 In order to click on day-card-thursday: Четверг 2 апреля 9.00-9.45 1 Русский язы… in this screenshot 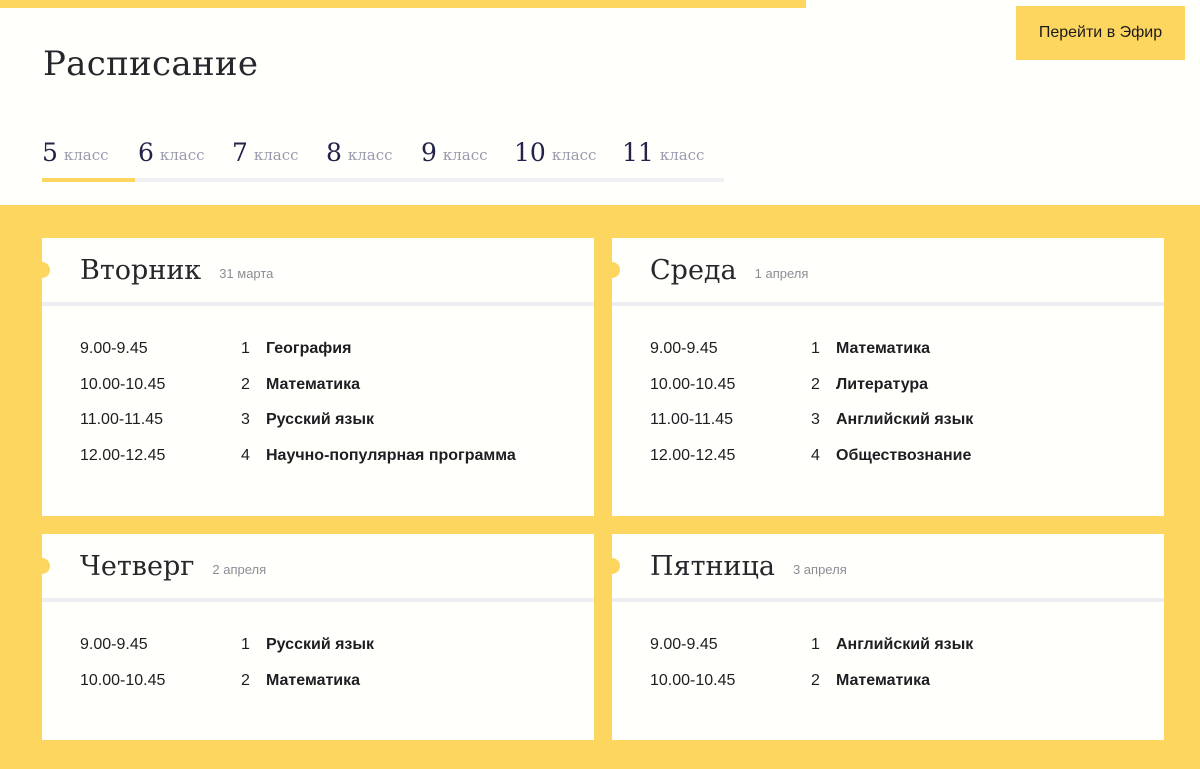, I will do `click(314, 637)`.